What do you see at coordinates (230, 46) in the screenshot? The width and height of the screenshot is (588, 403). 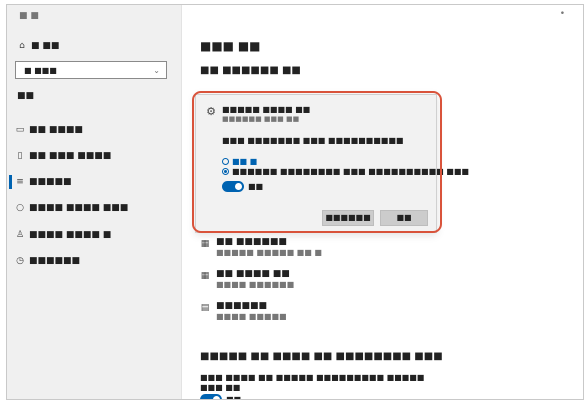 I see `page-title: ■■■ ■■` at bounding box center [230, 46].